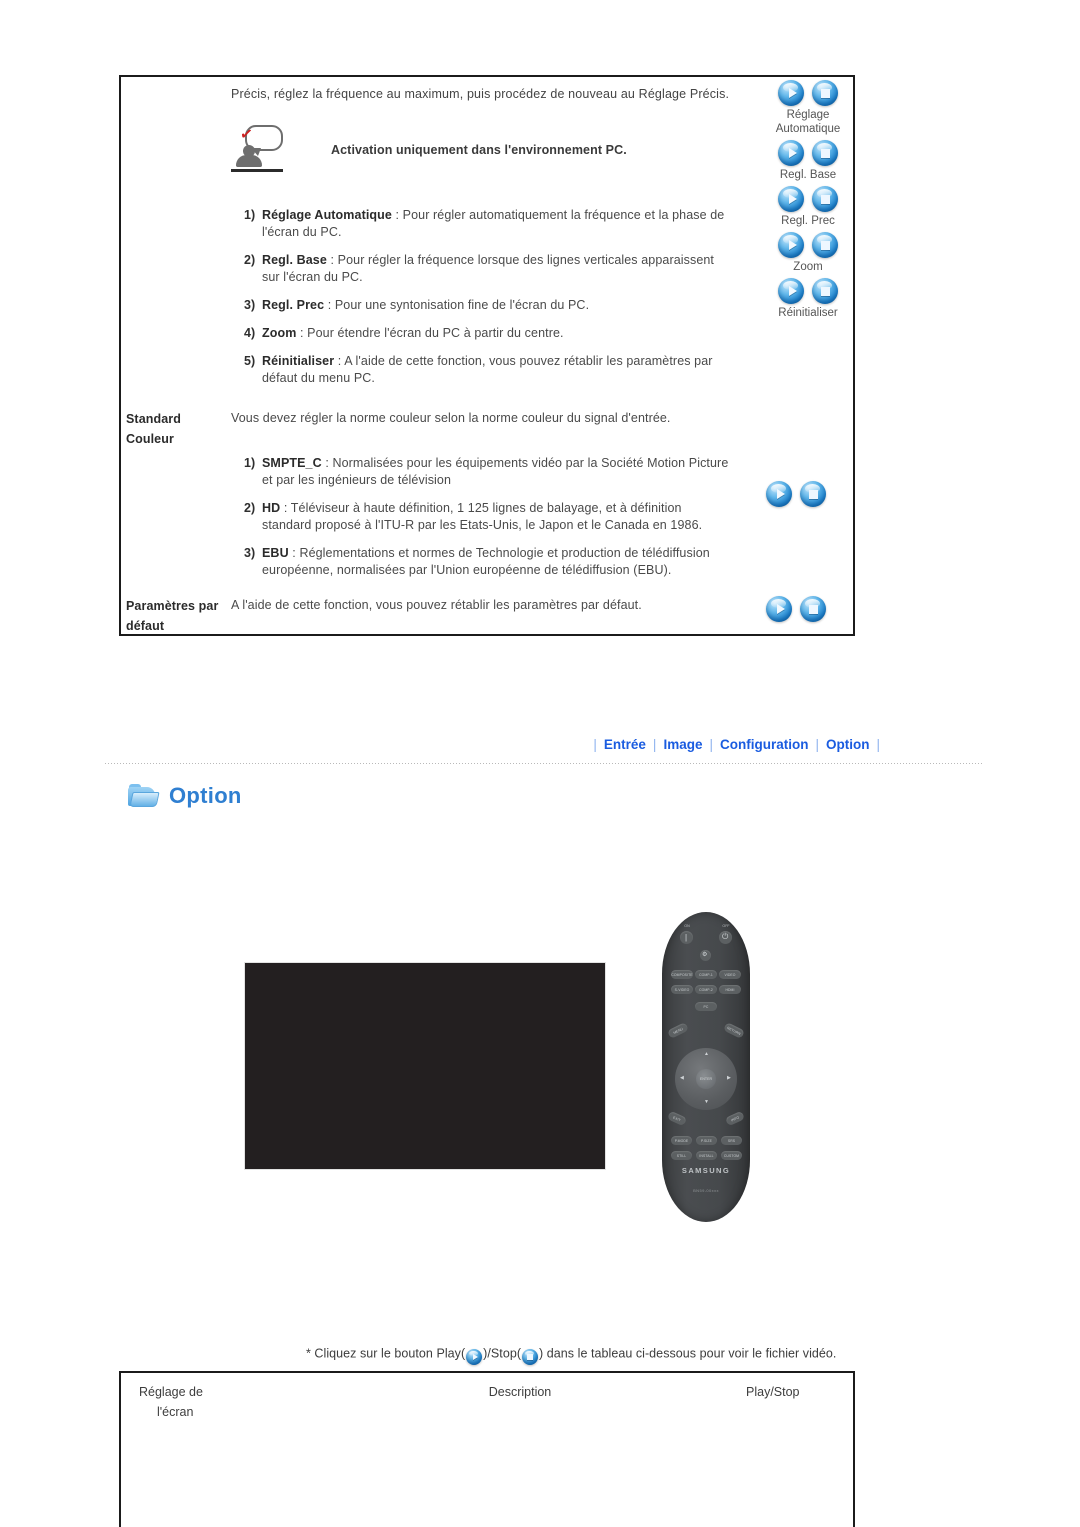  I want to click on button-caption: Regl. Prec, so click(808, 221).